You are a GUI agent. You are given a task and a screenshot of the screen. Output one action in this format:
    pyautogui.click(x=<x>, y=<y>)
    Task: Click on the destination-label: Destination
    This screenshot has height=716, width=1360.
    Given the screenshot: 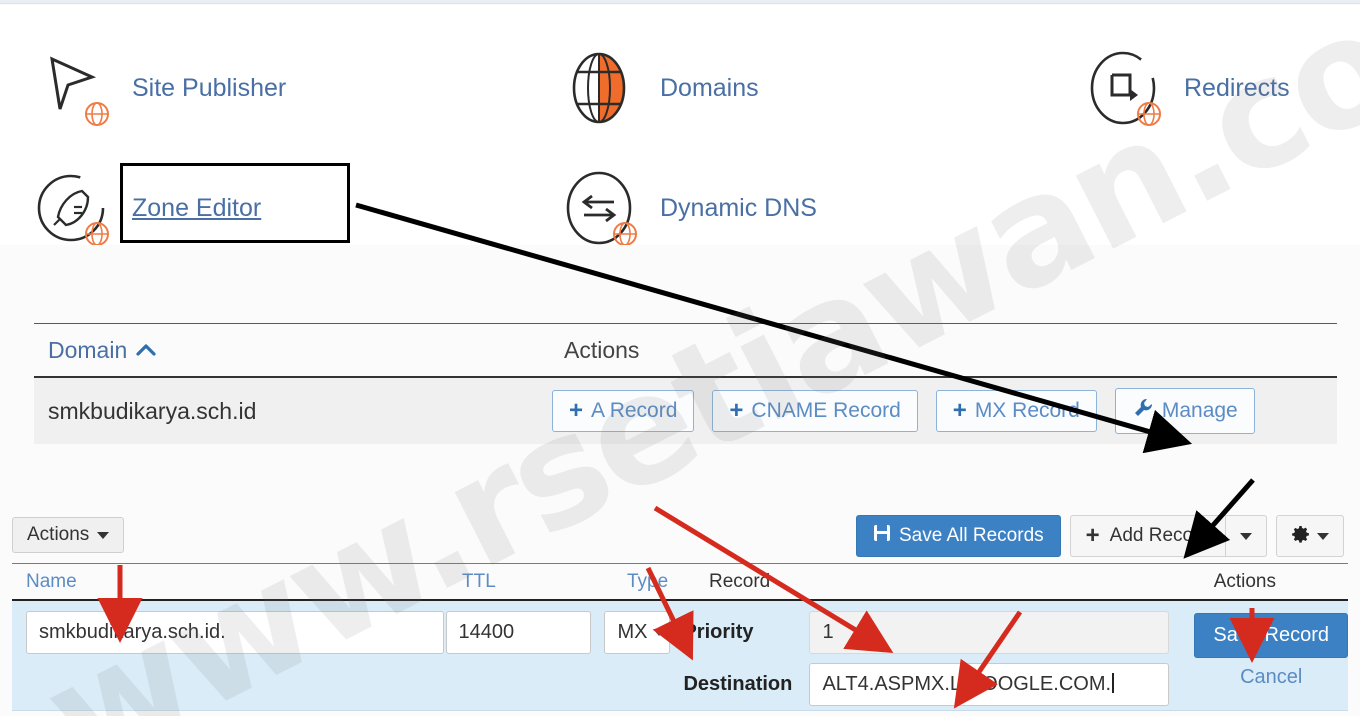 What is the action you would take?
    pyautogui.click(x=738, y=684)
    